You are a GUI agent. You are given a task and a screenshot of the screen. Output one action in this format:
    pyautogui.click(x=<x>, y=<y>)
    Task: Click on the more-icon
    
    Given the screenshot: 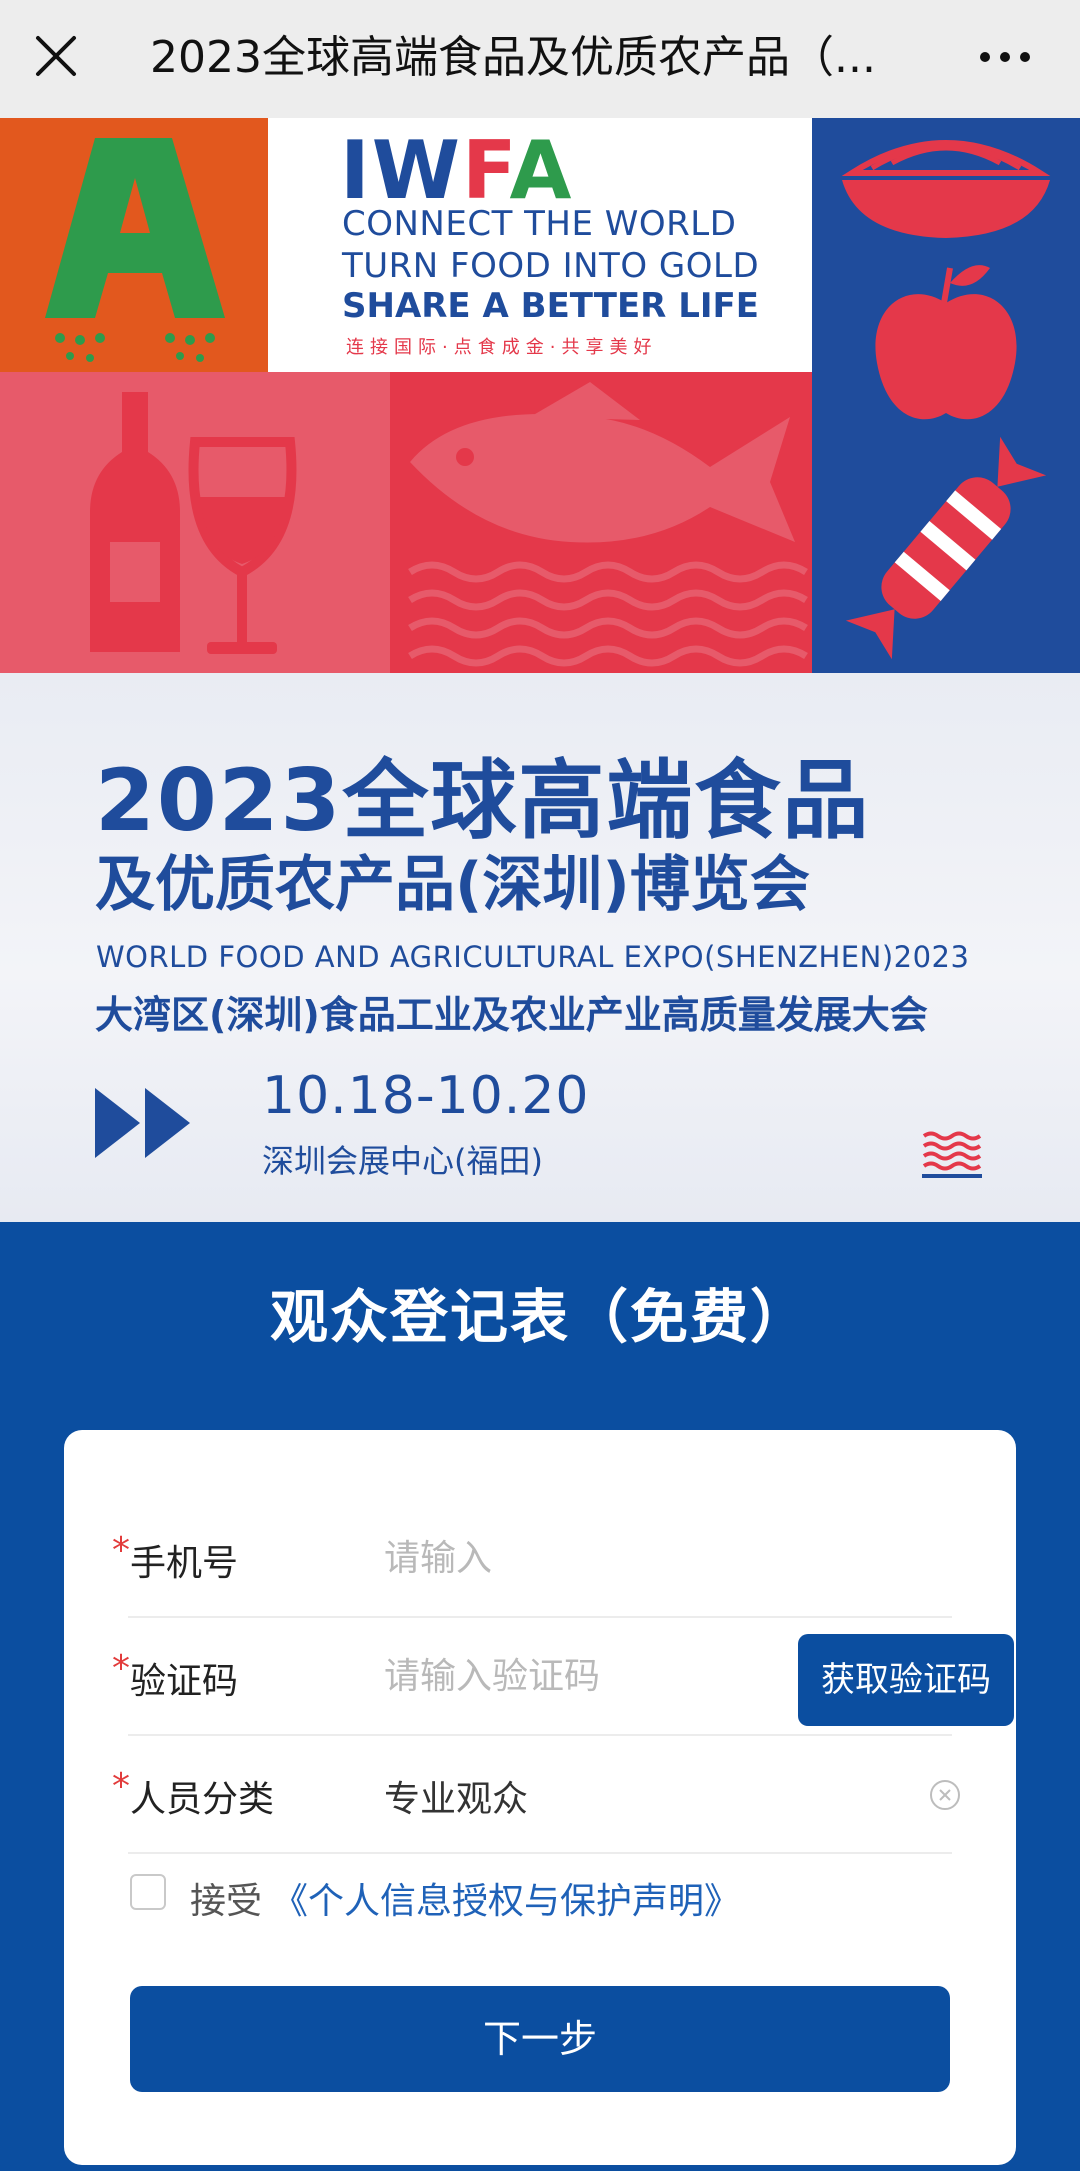 What is the action you would take?
    pyautogui.click(x=1005, y=57)
    